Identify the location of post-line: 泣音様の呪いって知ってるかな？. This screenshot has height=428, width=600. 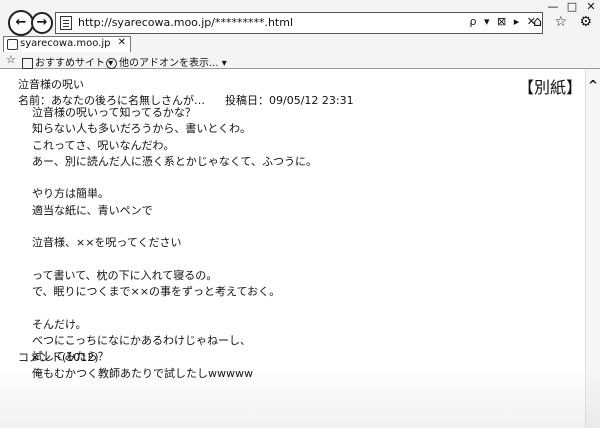
(114, 112).